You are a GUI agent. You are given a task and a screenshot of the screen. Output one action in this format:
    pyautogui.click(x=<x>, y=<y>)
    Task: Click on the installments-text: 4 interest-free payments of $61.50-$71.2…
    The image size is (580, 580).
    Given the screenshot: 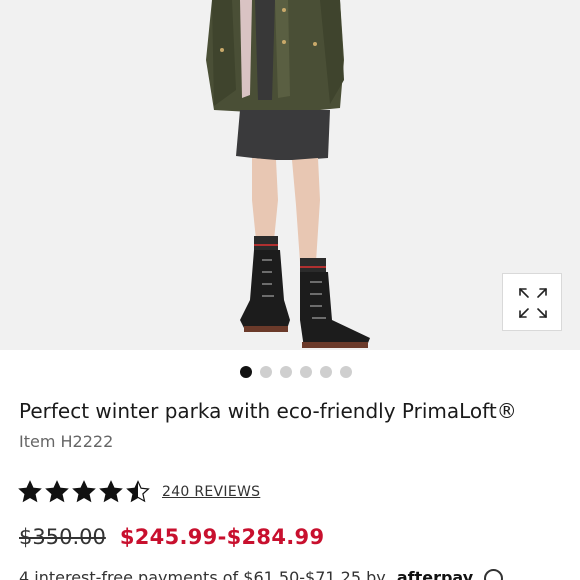 What is the action you would take?
    pyautogui.click(x=202, y=574)
    